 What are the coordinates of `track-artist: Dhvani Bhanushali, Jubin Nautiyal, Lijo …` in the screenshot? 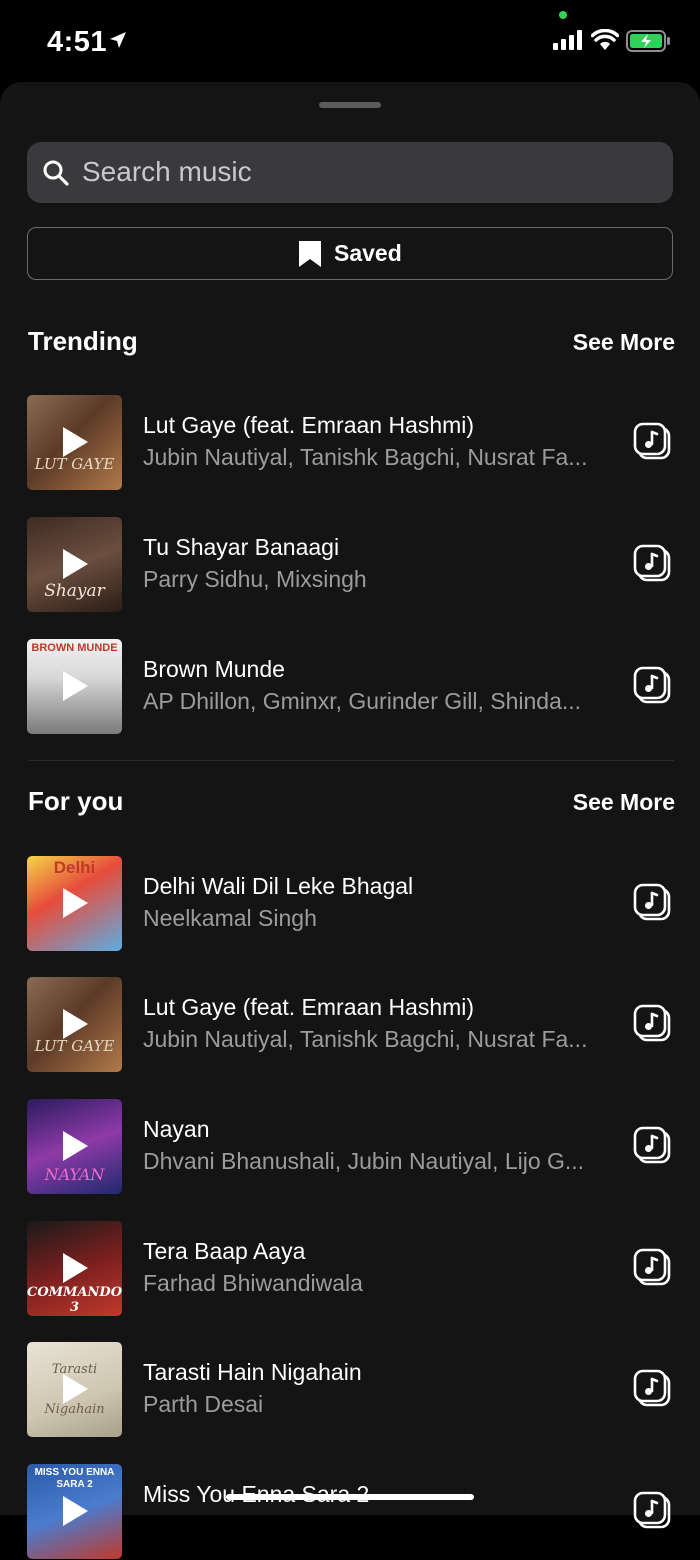 It's located at (364, 1161).